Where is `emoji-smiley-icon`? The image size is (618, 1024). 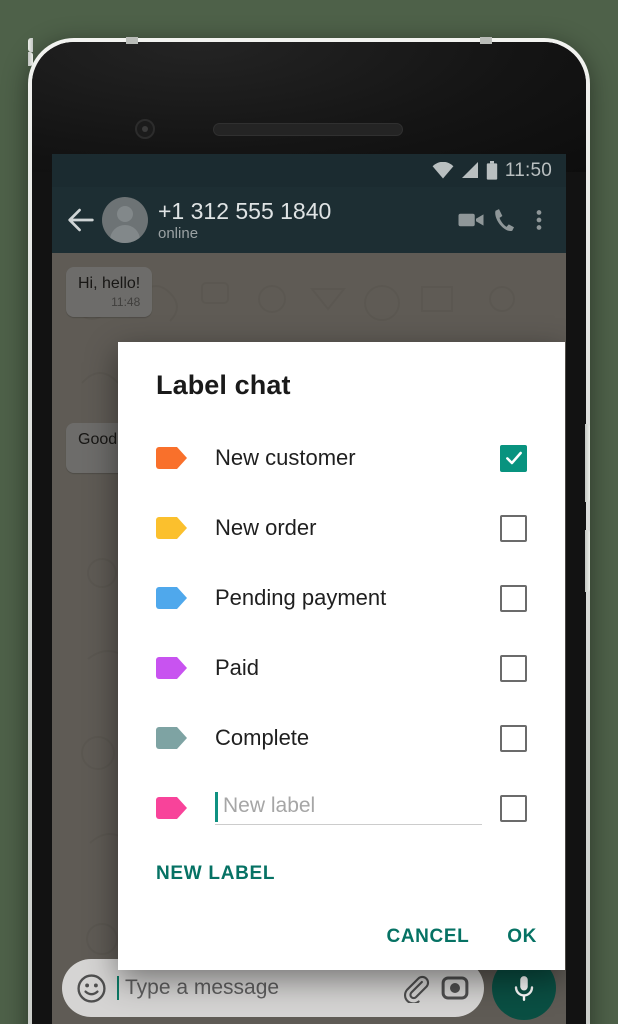
emoji-smiley-icon is located at coordinates (91, 988).